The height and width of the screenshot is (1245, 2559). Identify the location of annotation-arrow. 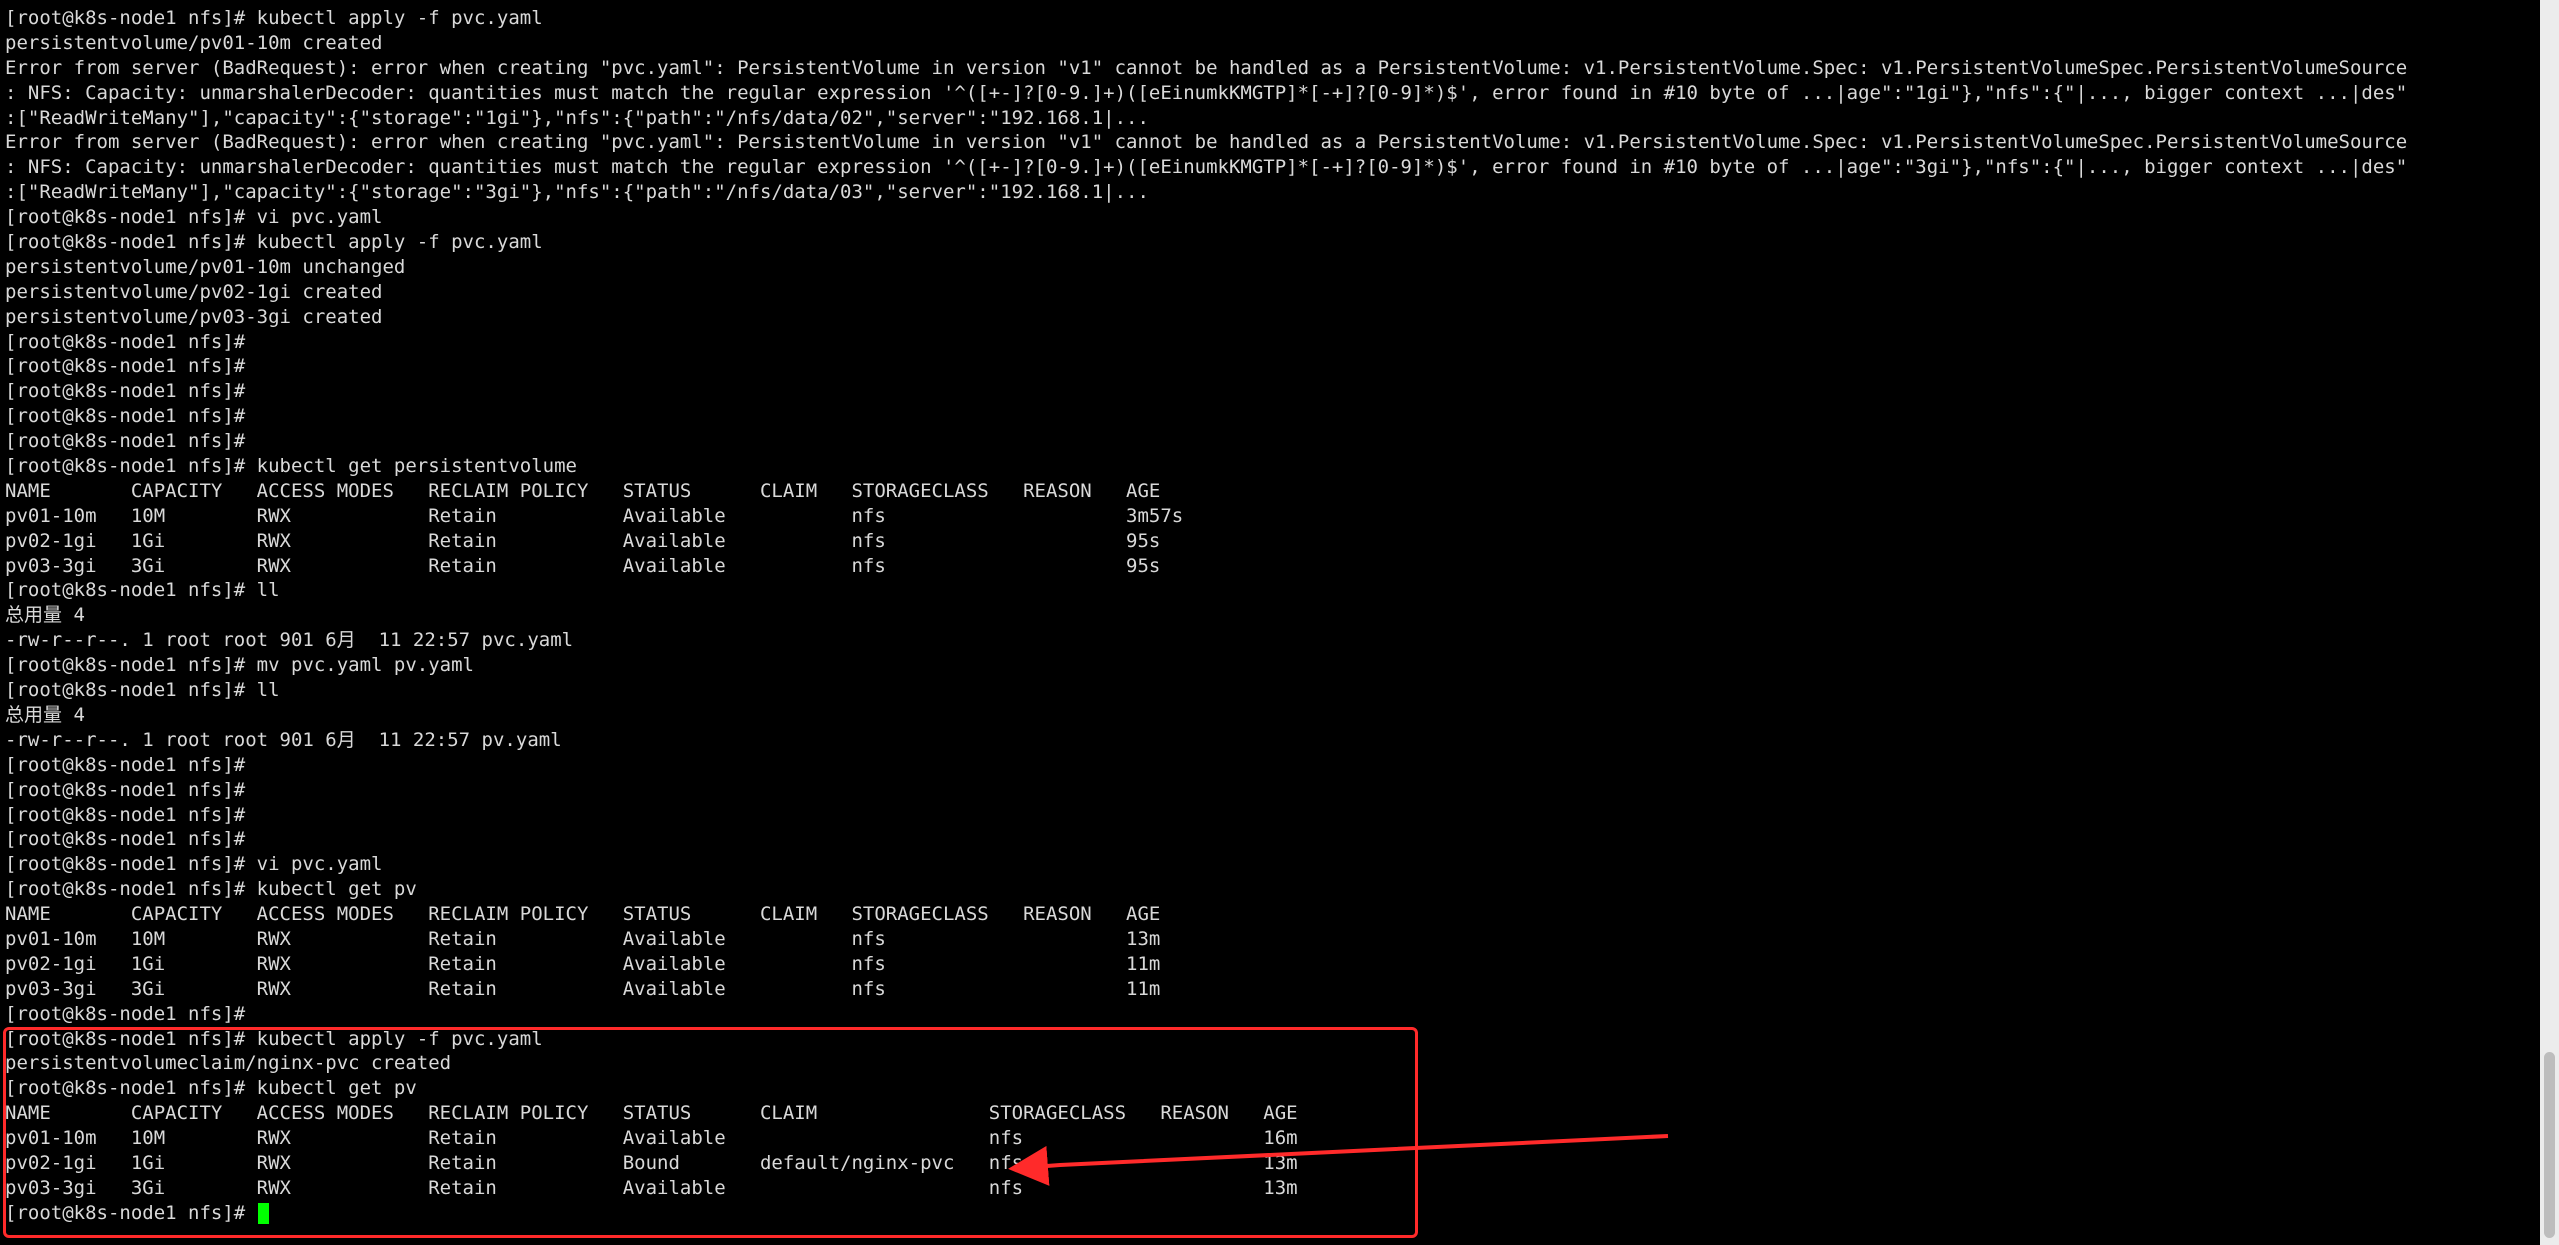
(1338, 1160).